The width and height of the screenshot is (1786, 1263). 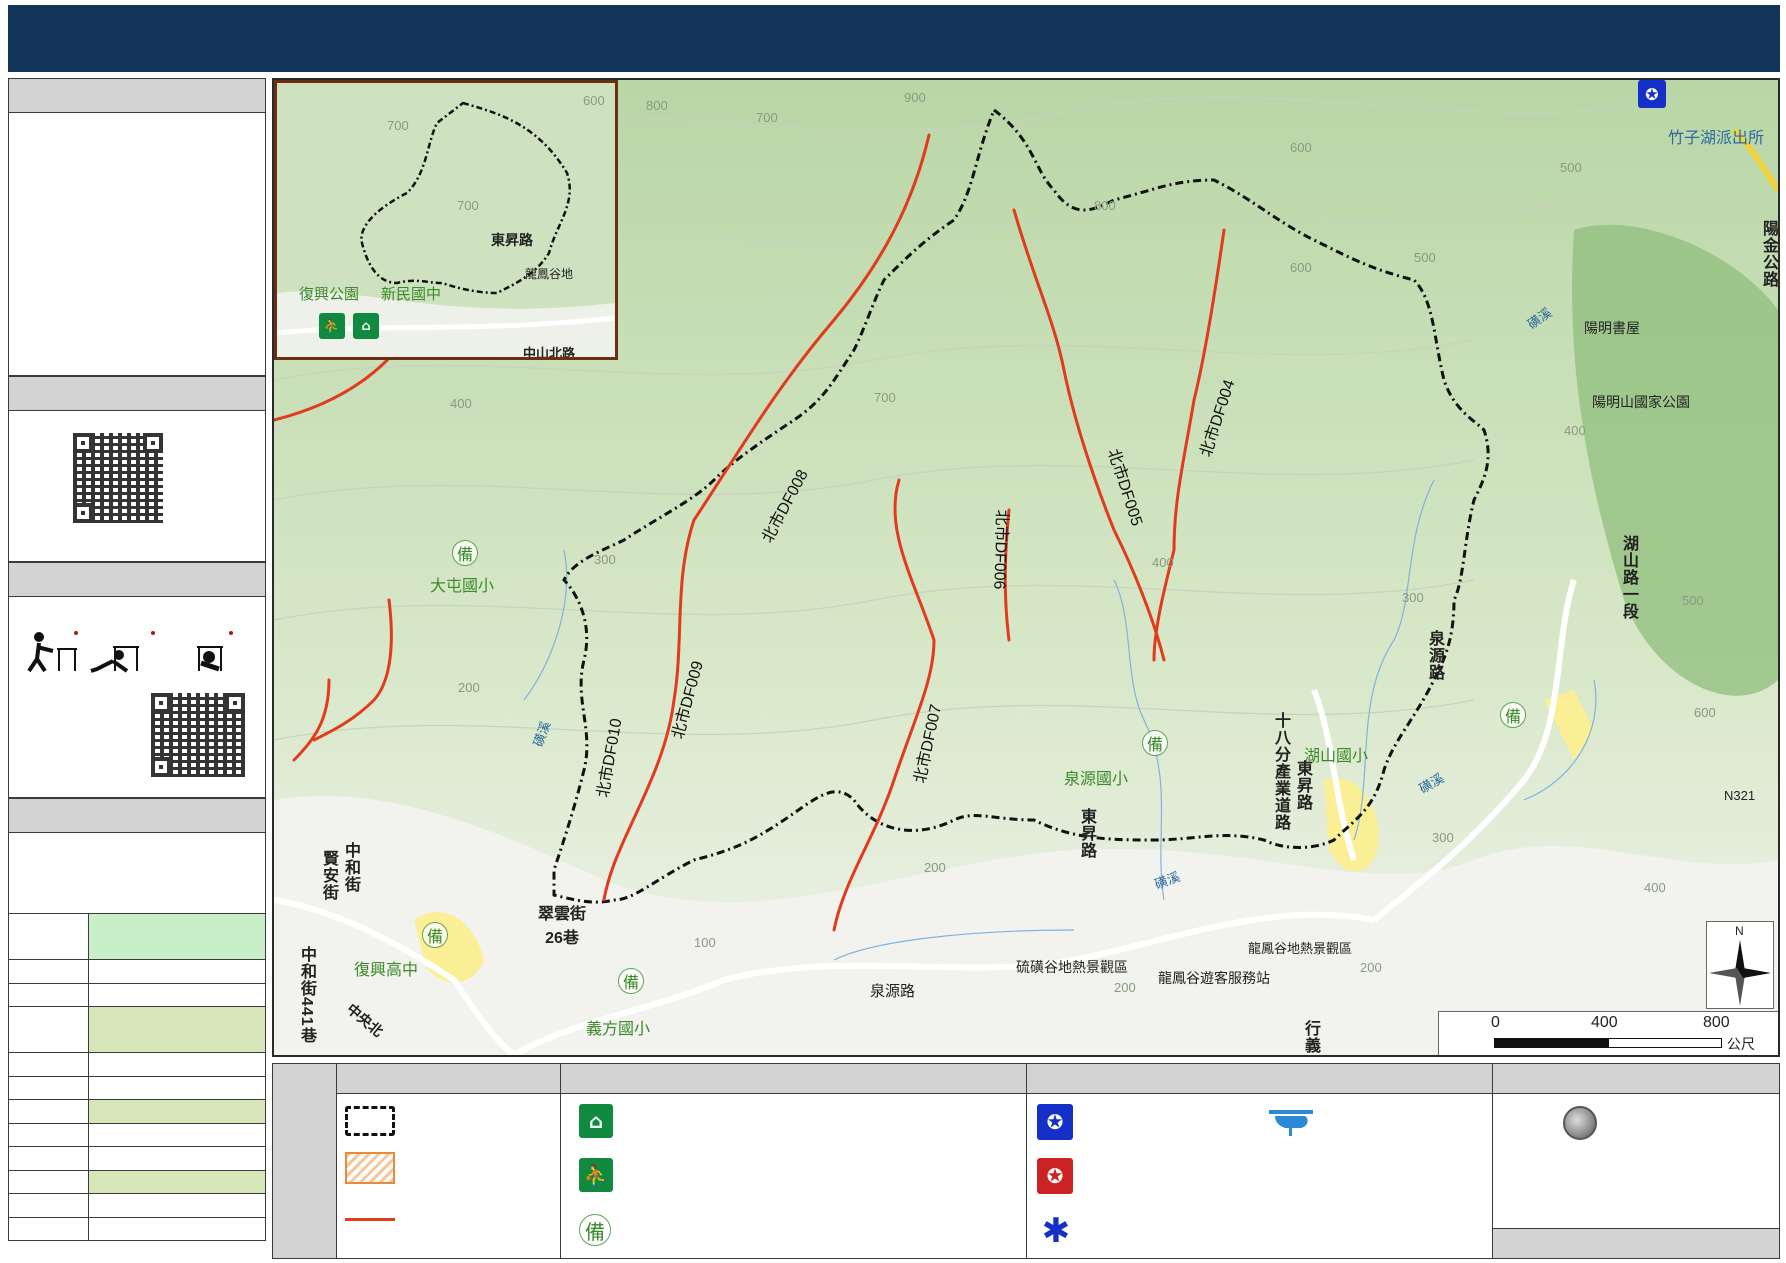 I want to click on scale-unit: 公尺, so click(x=1741, y=1044).